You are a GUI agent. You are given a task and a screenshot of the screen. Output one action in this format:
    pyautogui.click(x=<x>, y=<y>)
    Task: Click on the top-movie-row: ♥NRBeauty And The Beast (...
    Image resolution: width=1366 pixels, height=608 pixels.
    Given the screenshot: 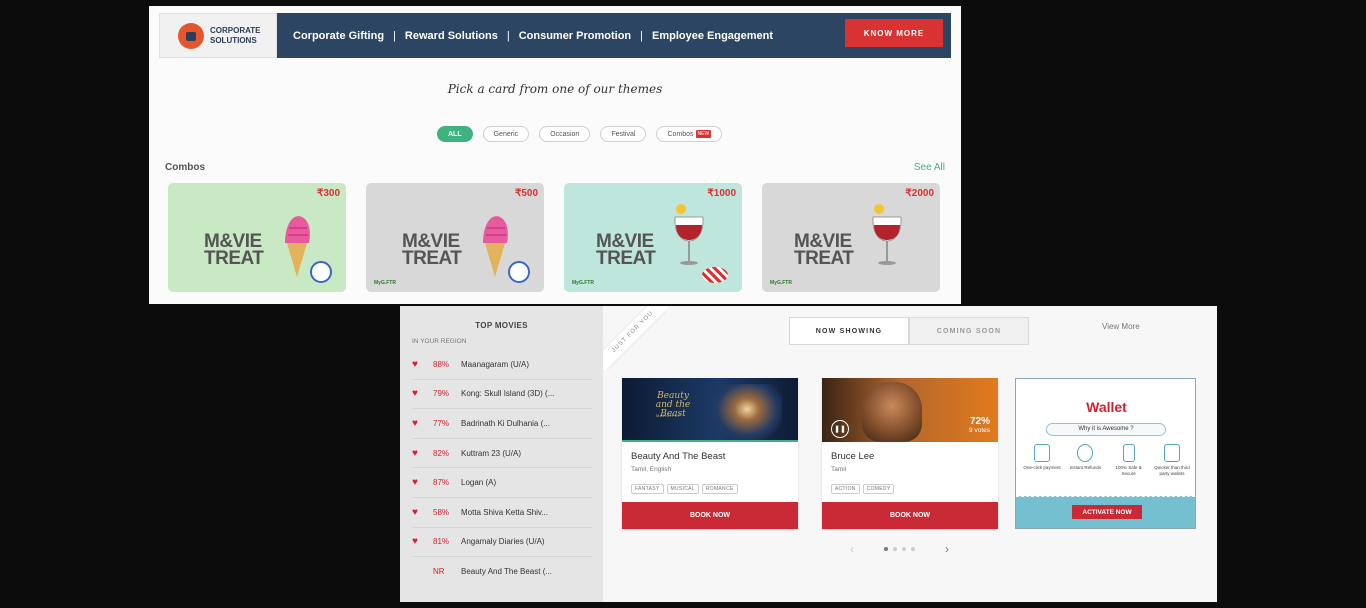 What is the action you would take?
    pyautogui.click(x=502, y=572)
    